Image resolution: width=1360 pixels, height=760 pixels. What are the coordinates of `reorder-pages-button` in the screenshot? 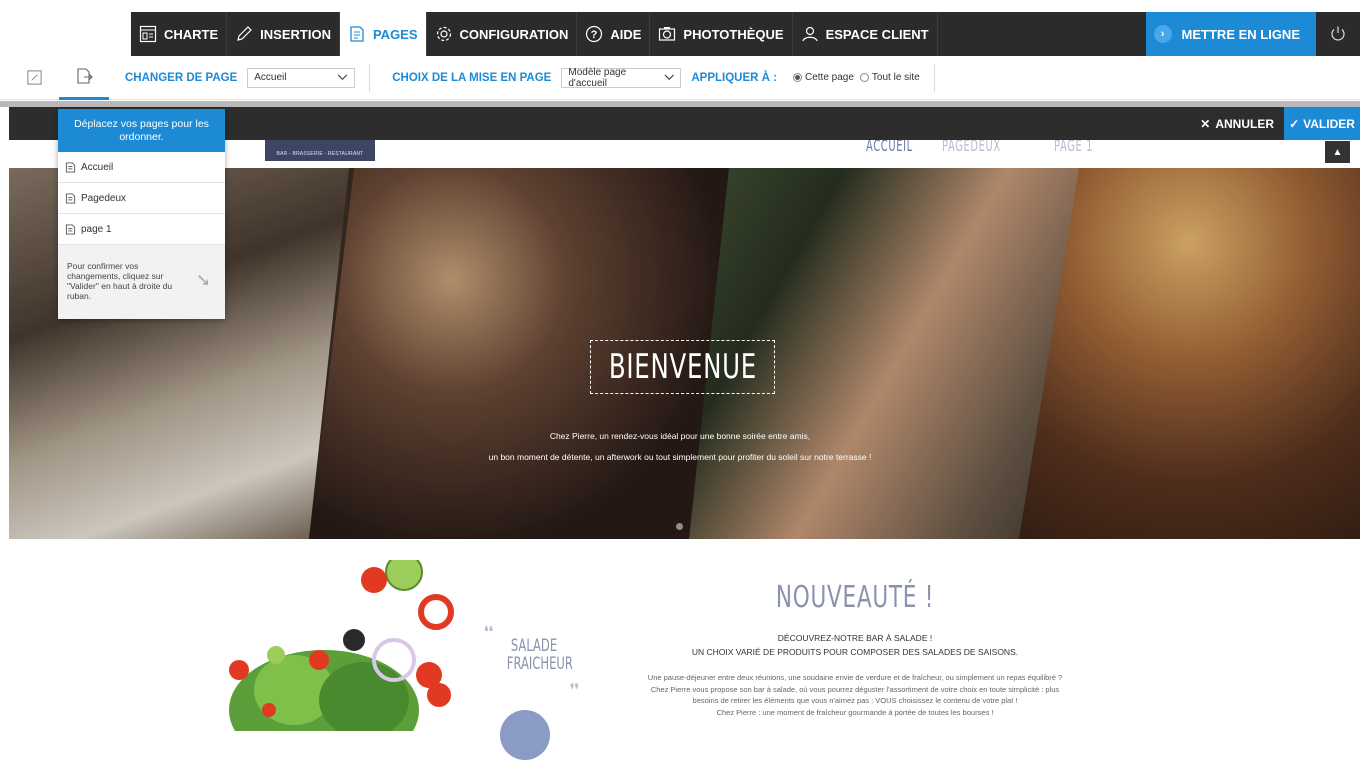 It's located at (84, 78).